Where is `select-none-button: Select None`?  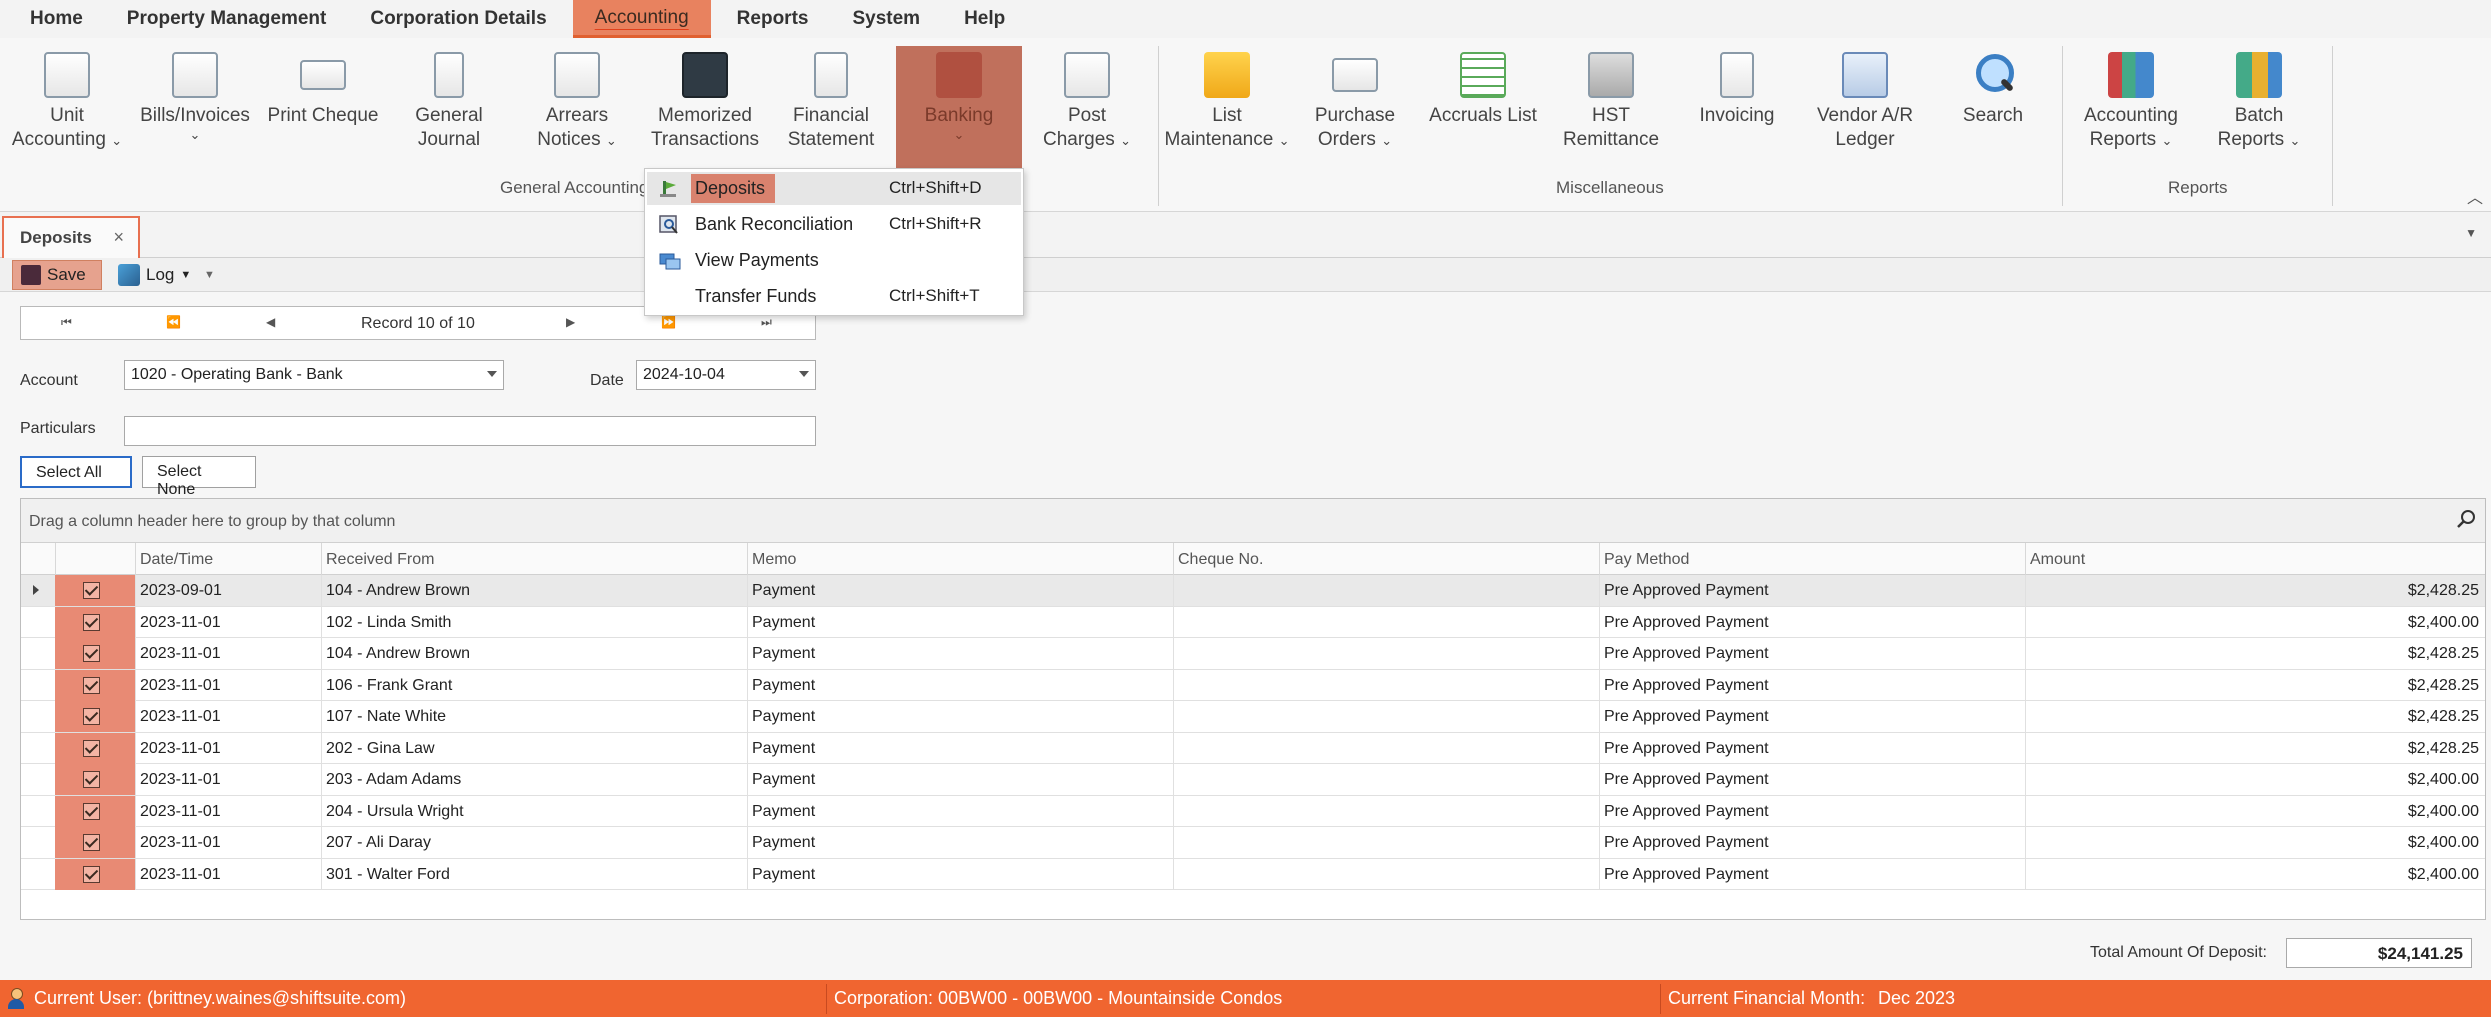
select-none-button: Select None is located at coordinates (199, 477).